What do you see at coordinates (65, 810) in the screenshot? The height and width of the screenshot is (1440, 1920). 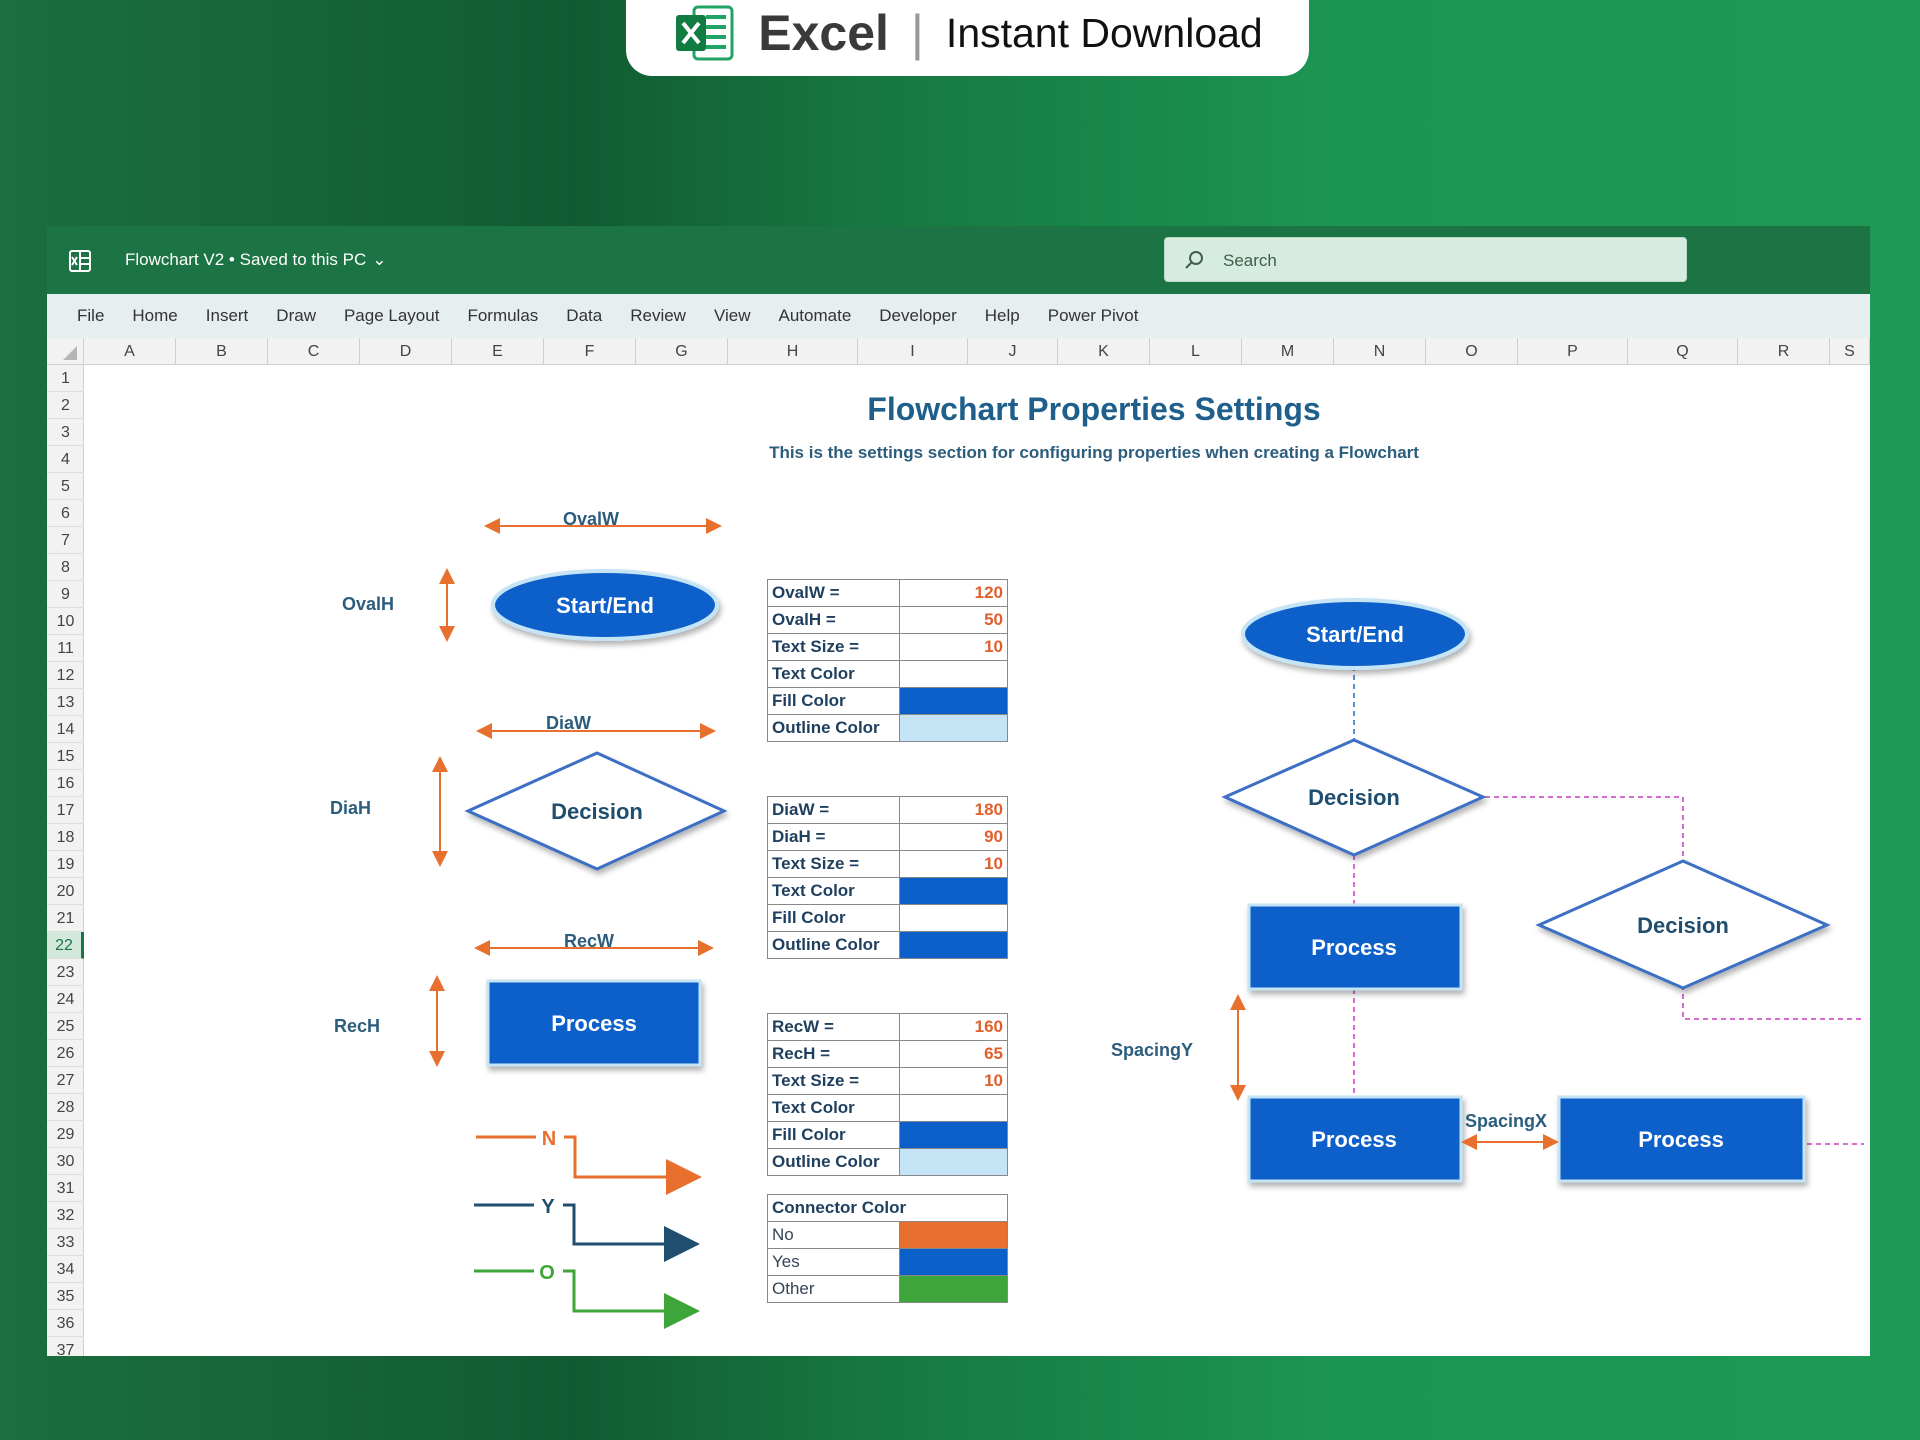 I see `row-header-17: 17` at bounding box center [65, 810].